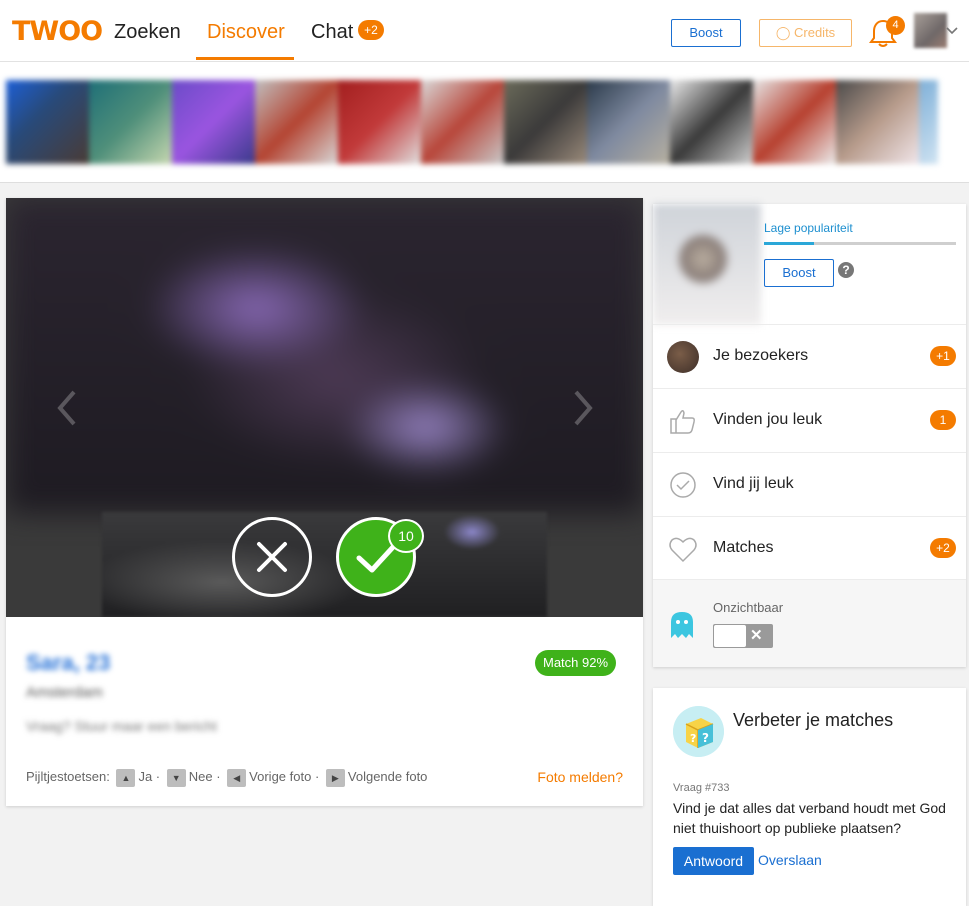 The height and width of the screenshot is (906, 969). What do you see at coordinates (895, 25) in the screenshot?
I see `notification-badge: 4` at bounding box center [895, 25].